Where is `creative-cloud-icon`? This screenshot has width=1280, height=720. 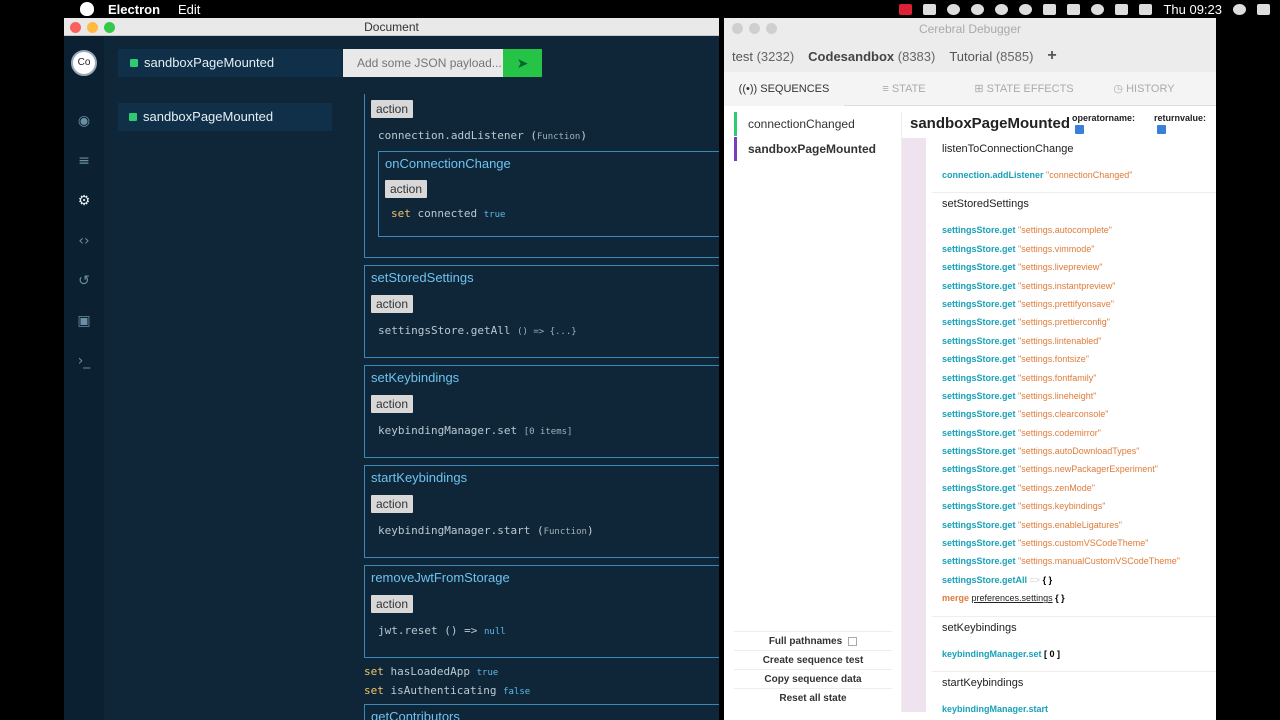 creative-cloud-icon is located at coordinates (1002, 9).